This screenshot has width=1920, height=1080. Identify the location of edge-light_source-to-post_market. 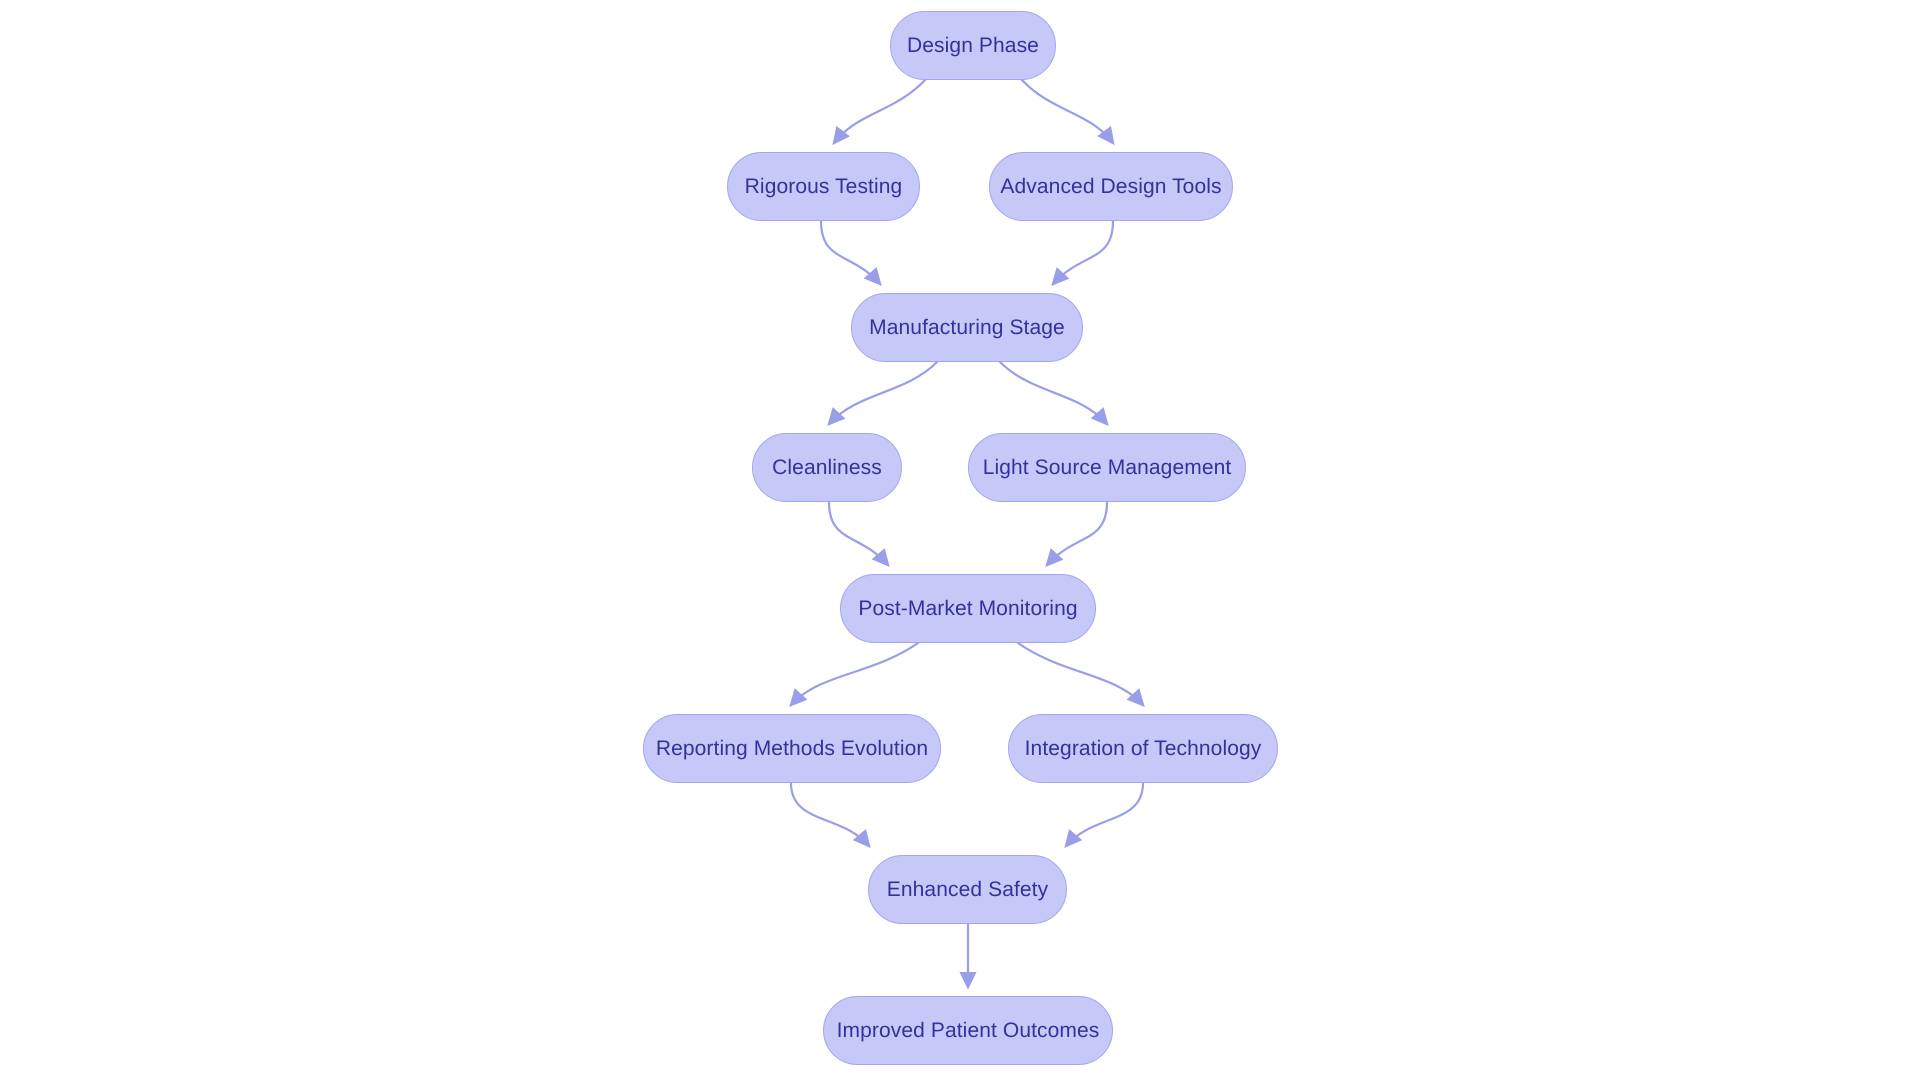
(1077, 533).